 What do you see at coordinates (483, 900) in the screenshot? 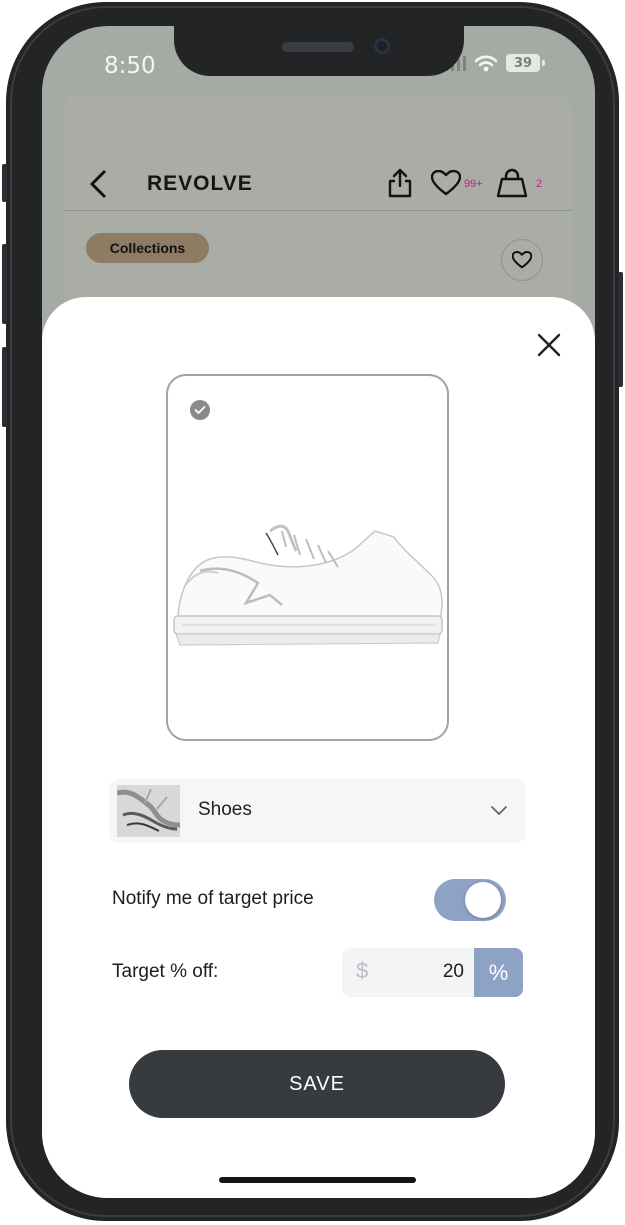
I see `toggle-knob` at bounding box center [483, 900].